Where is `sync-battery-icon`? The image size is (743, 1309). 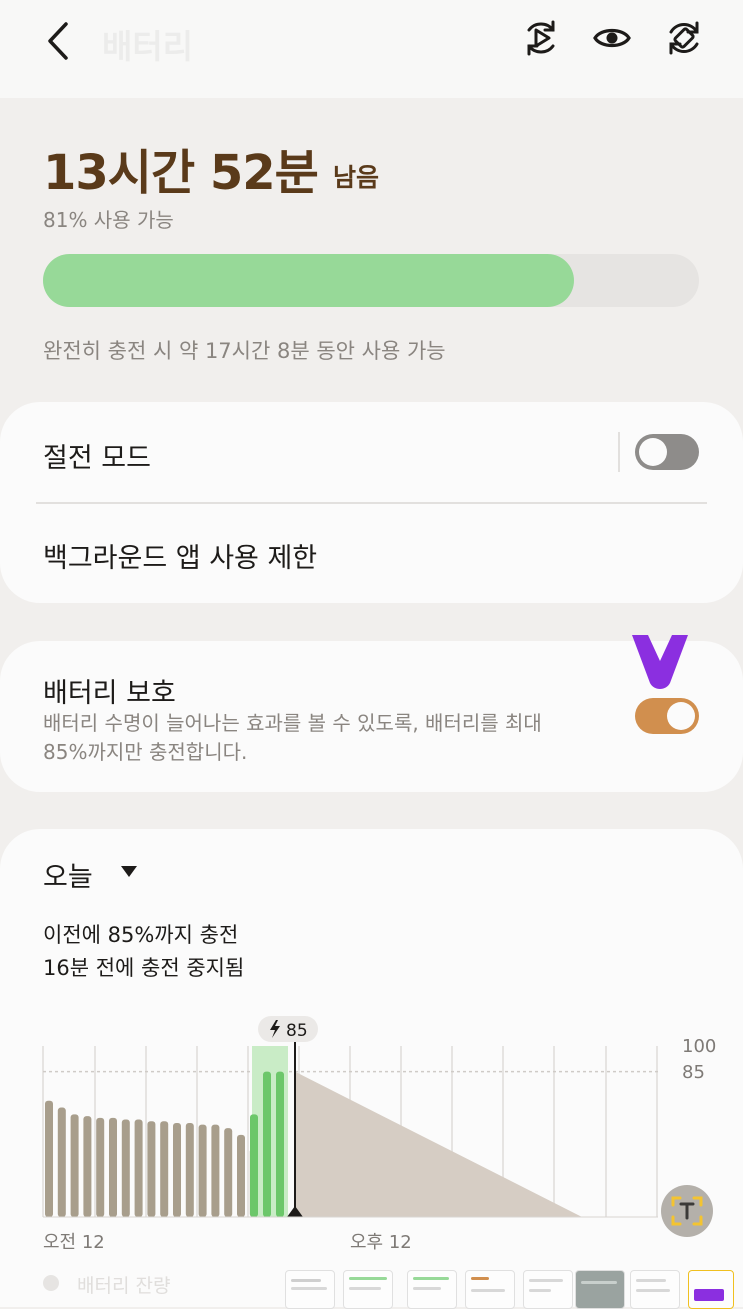
sync-battery-icon is located at coordinates (684, 38).